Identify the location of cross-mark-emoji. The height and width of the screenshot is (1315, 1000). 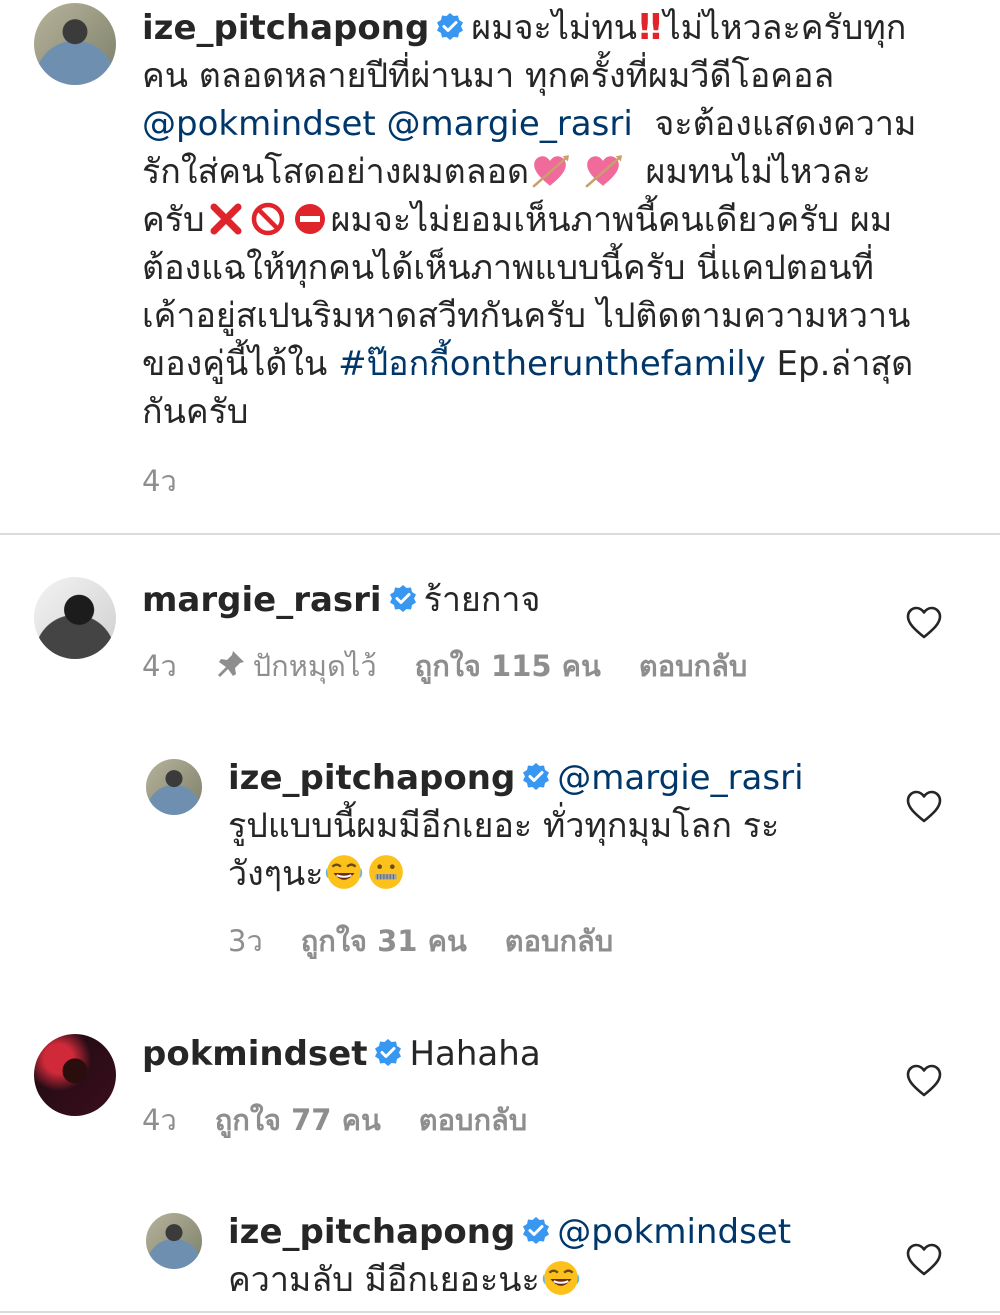
(226, 219).